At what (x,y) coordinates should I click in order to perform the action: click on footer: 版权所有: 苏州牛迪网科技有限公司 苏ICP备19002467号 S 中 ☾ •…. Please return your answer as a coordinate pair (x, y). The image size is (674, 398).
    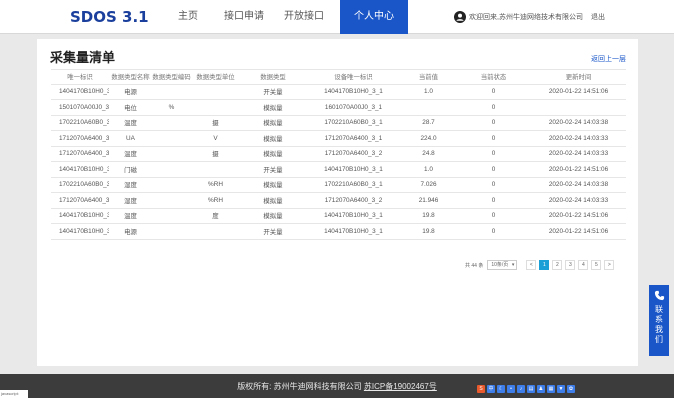
    Looking at the image, I should click on (337, 386).